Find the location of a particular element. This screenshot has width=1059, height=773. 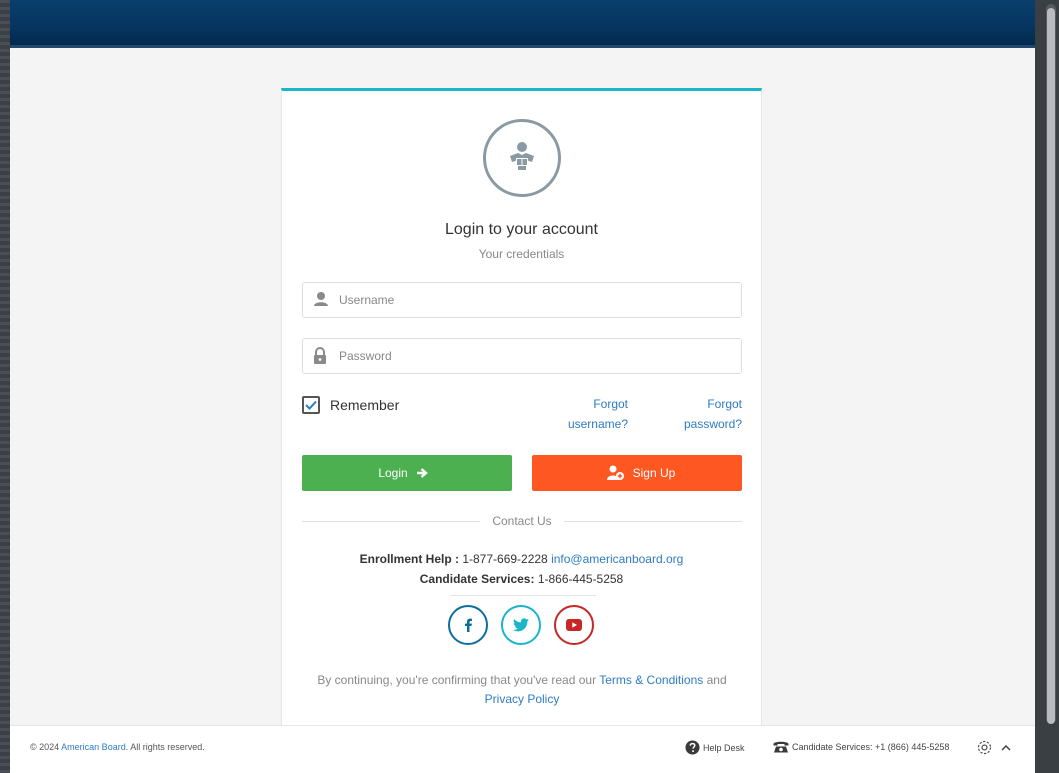

forgot-username-line1: Forgot is located at coordinates (610, 404).